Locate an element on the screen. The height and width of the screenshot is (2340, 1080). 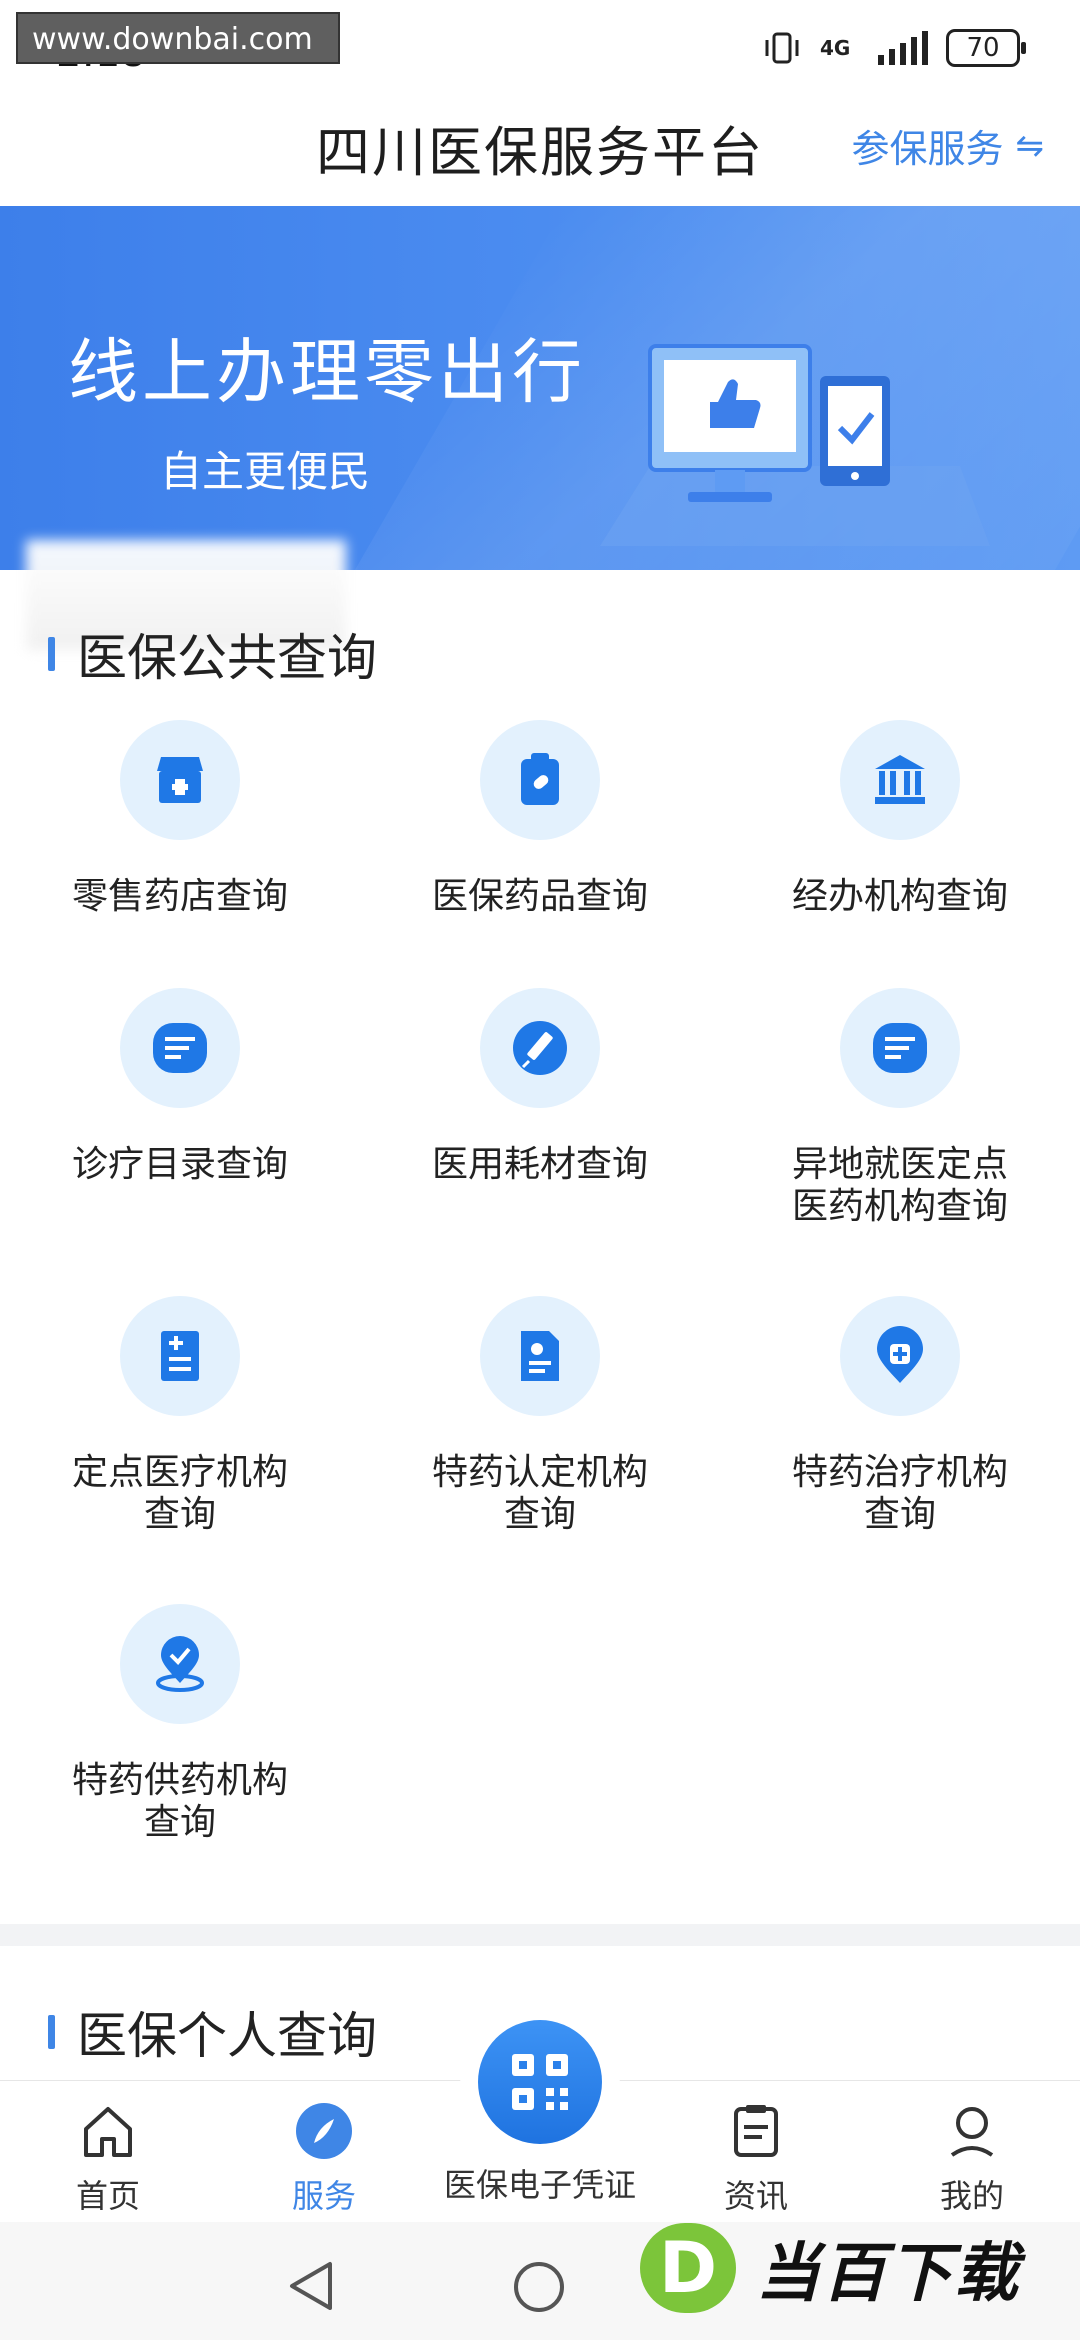
tile-label: 诊疗目录查询 is located at coordinates (179, 1164).